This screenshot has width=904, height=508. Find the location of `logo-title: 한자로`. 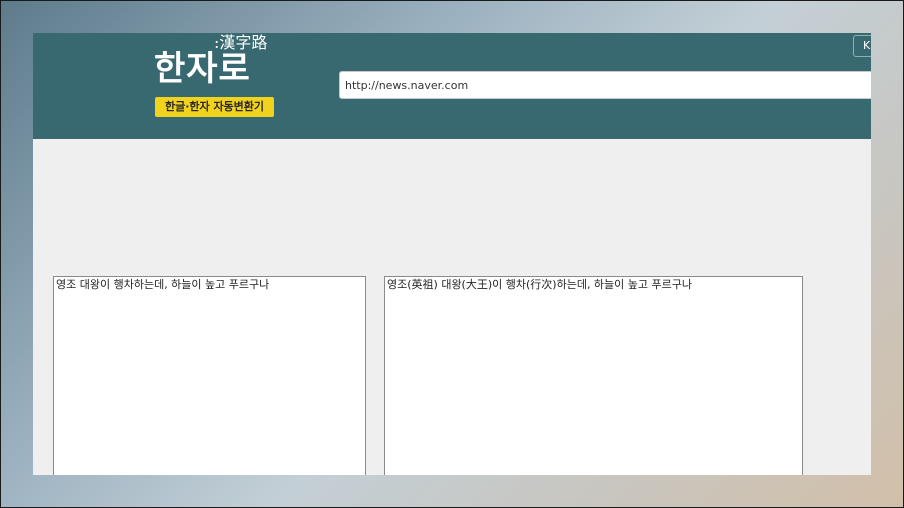

logo-title: 한자로 is located at coordinates (202, 69).